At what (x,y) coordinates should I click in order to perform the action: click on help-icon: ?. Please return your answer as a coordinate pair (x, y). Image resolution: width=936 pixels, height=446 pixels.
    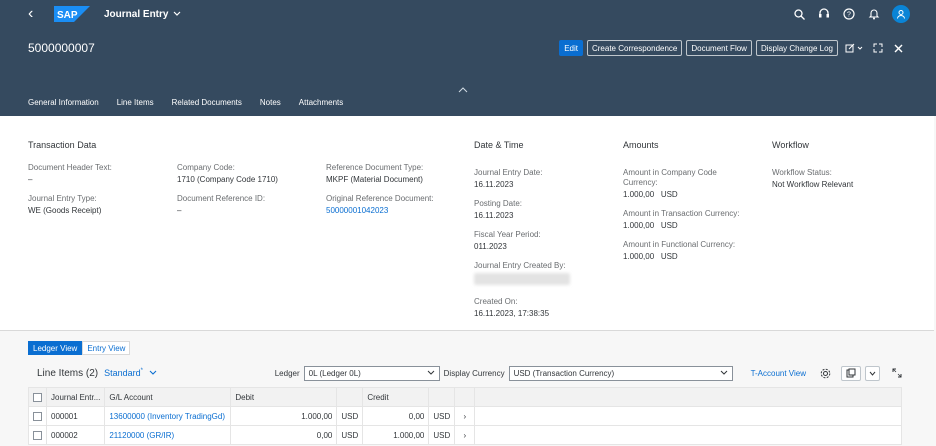
    Looking at the image, I should click on (849, 14).